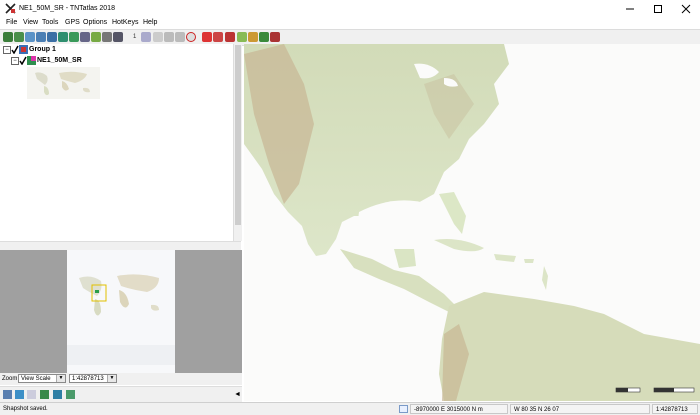  Describe the element at coordinates (70, 394) in the screenshot. I see `zoom-extent-icon` at that location.